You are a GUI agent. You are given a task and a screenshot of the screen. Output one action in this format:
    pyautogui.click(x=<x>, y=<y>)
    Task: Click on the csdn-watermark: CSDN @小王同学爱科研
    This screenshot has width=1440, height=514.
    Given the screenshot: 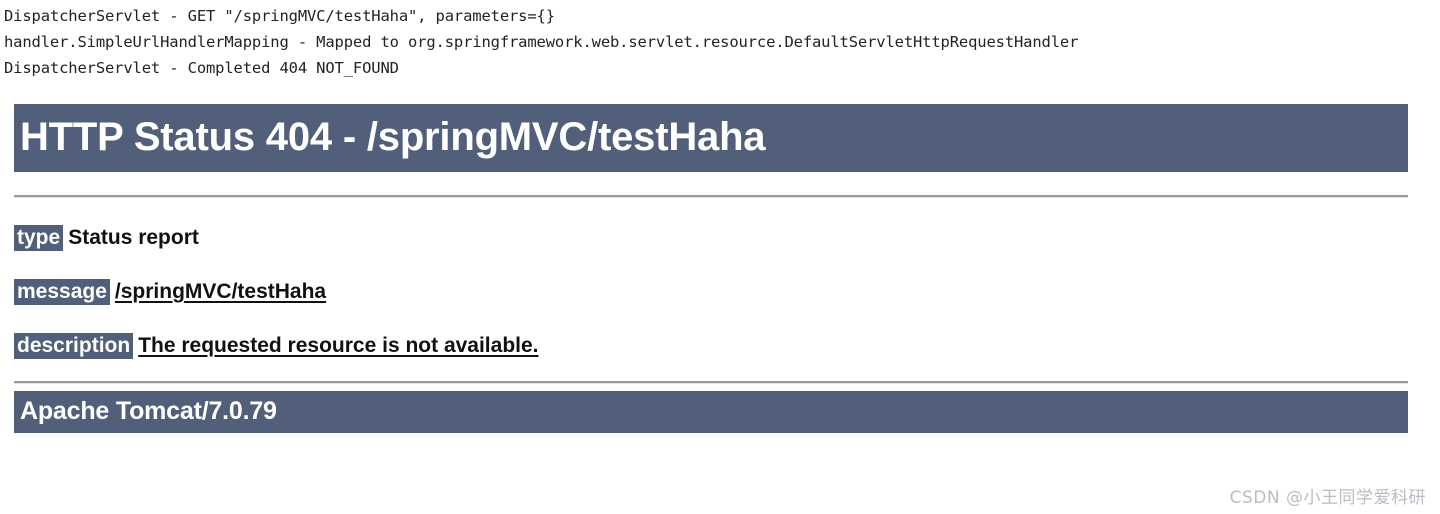 What is the action you would take?
    pyautogui.click(x=1327, y=498)
    